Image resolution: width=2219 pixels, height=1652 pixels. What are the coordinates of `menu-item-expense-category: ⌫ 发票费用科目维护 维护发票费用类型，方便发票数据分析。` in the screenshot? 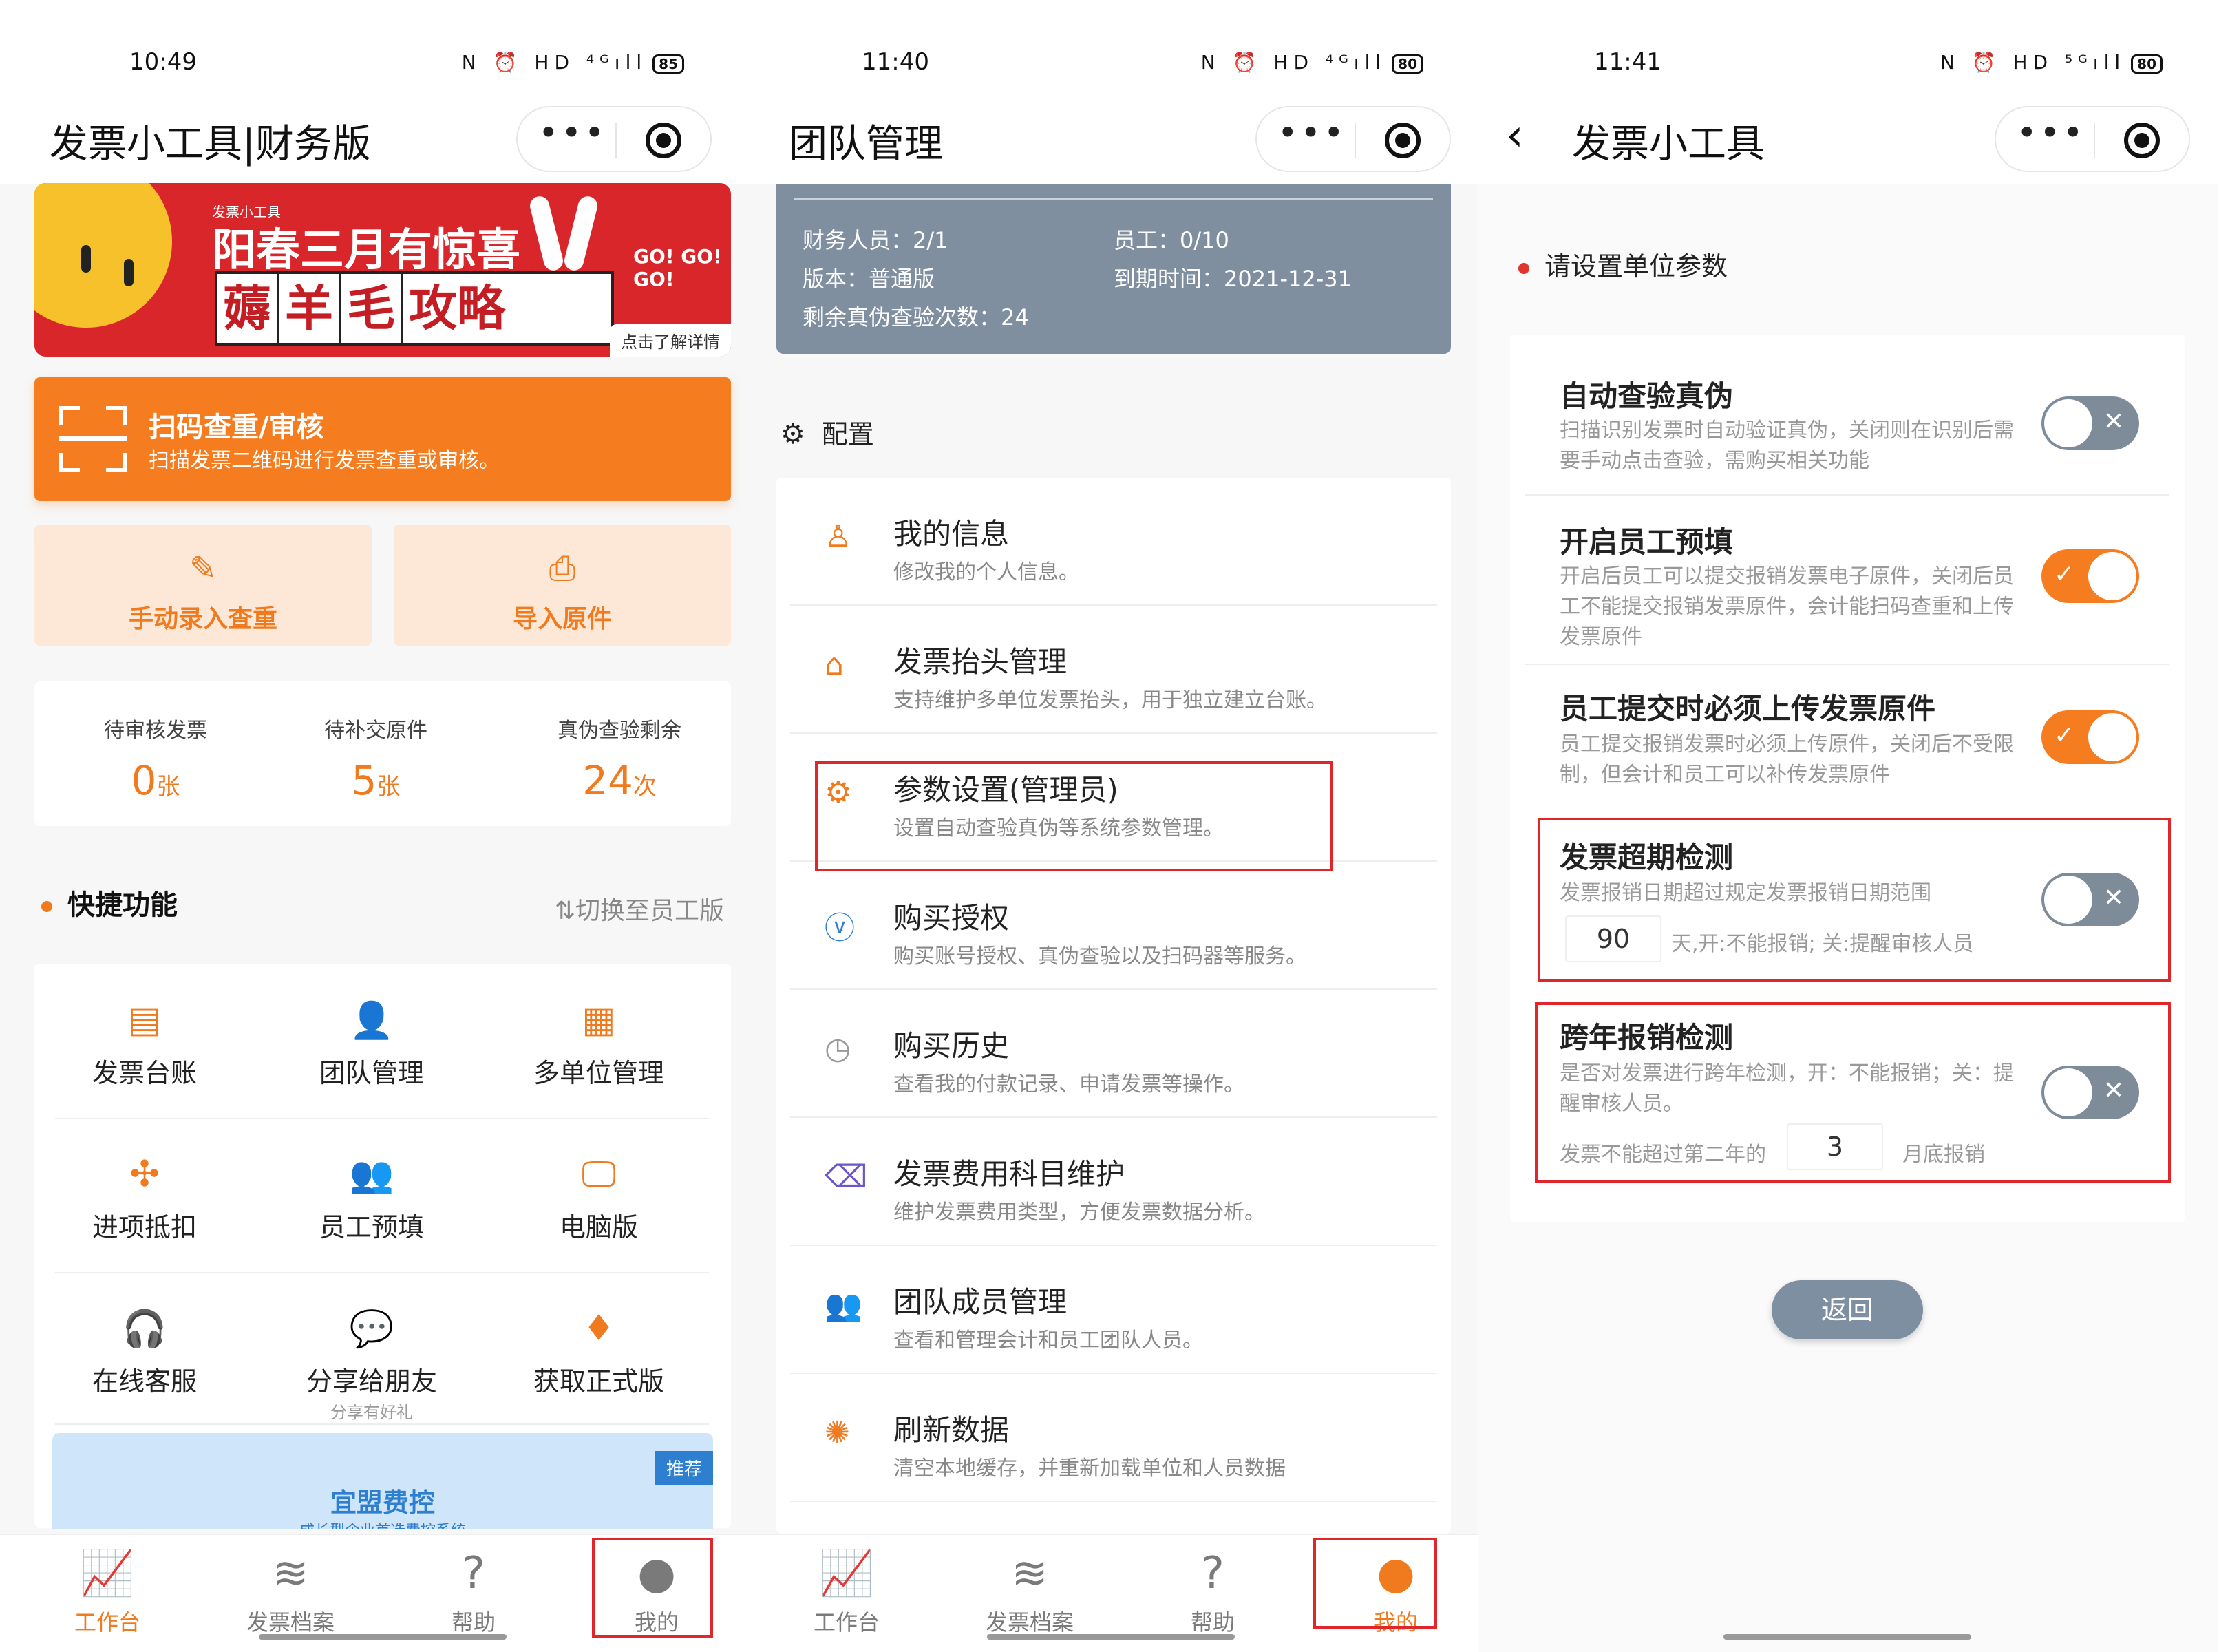 It's located at (1113, 1182).